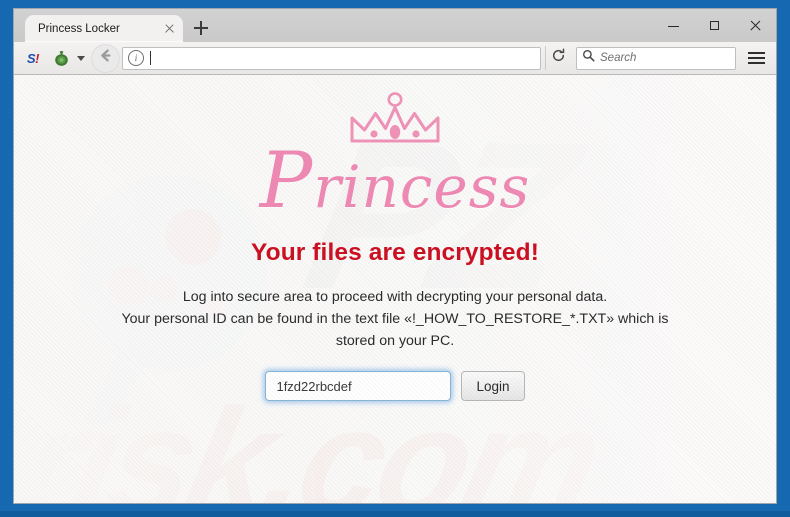 The height and width of the screenshot is (517, 790). What do you see at coordinates (79, 28) in the screenshot?
I see `tab-title: Princess Locker` at bounding box center [79, 28].